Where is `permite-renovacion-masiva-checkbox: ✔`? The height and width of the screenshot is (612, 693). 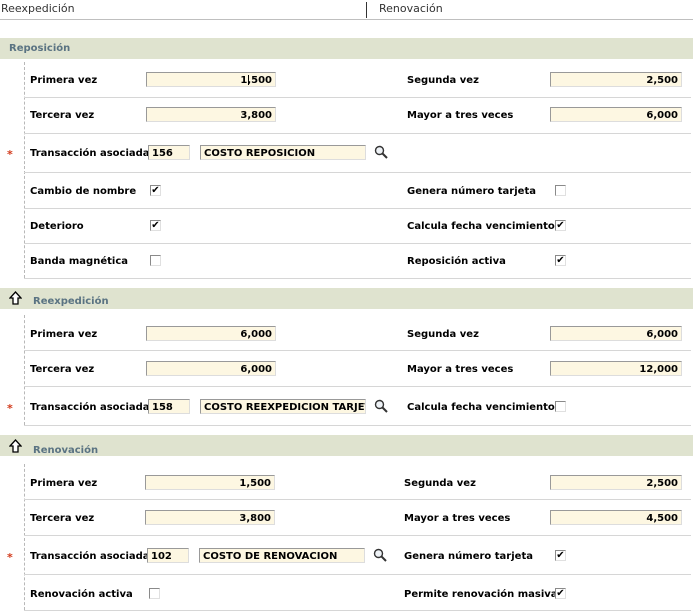
permite-renovacion-masiva-checkbox: ✔ is located at coordinates (560, 593).